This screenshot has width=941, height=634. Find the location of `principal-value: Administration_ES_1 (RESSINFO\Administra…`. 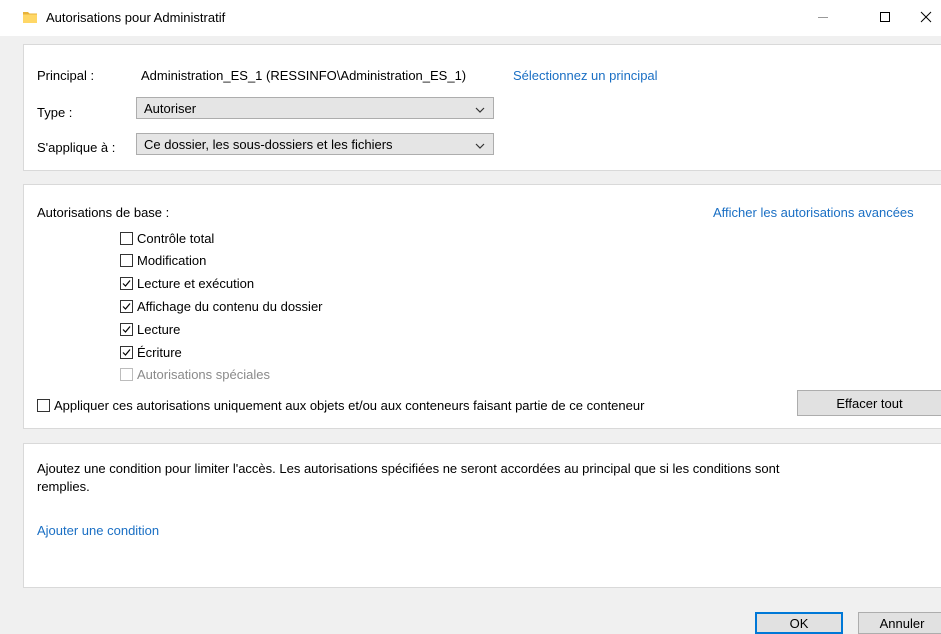

principal-value: Administration_ES_1 (RESSINFO\Administra… is located at coordinates (304, 75).